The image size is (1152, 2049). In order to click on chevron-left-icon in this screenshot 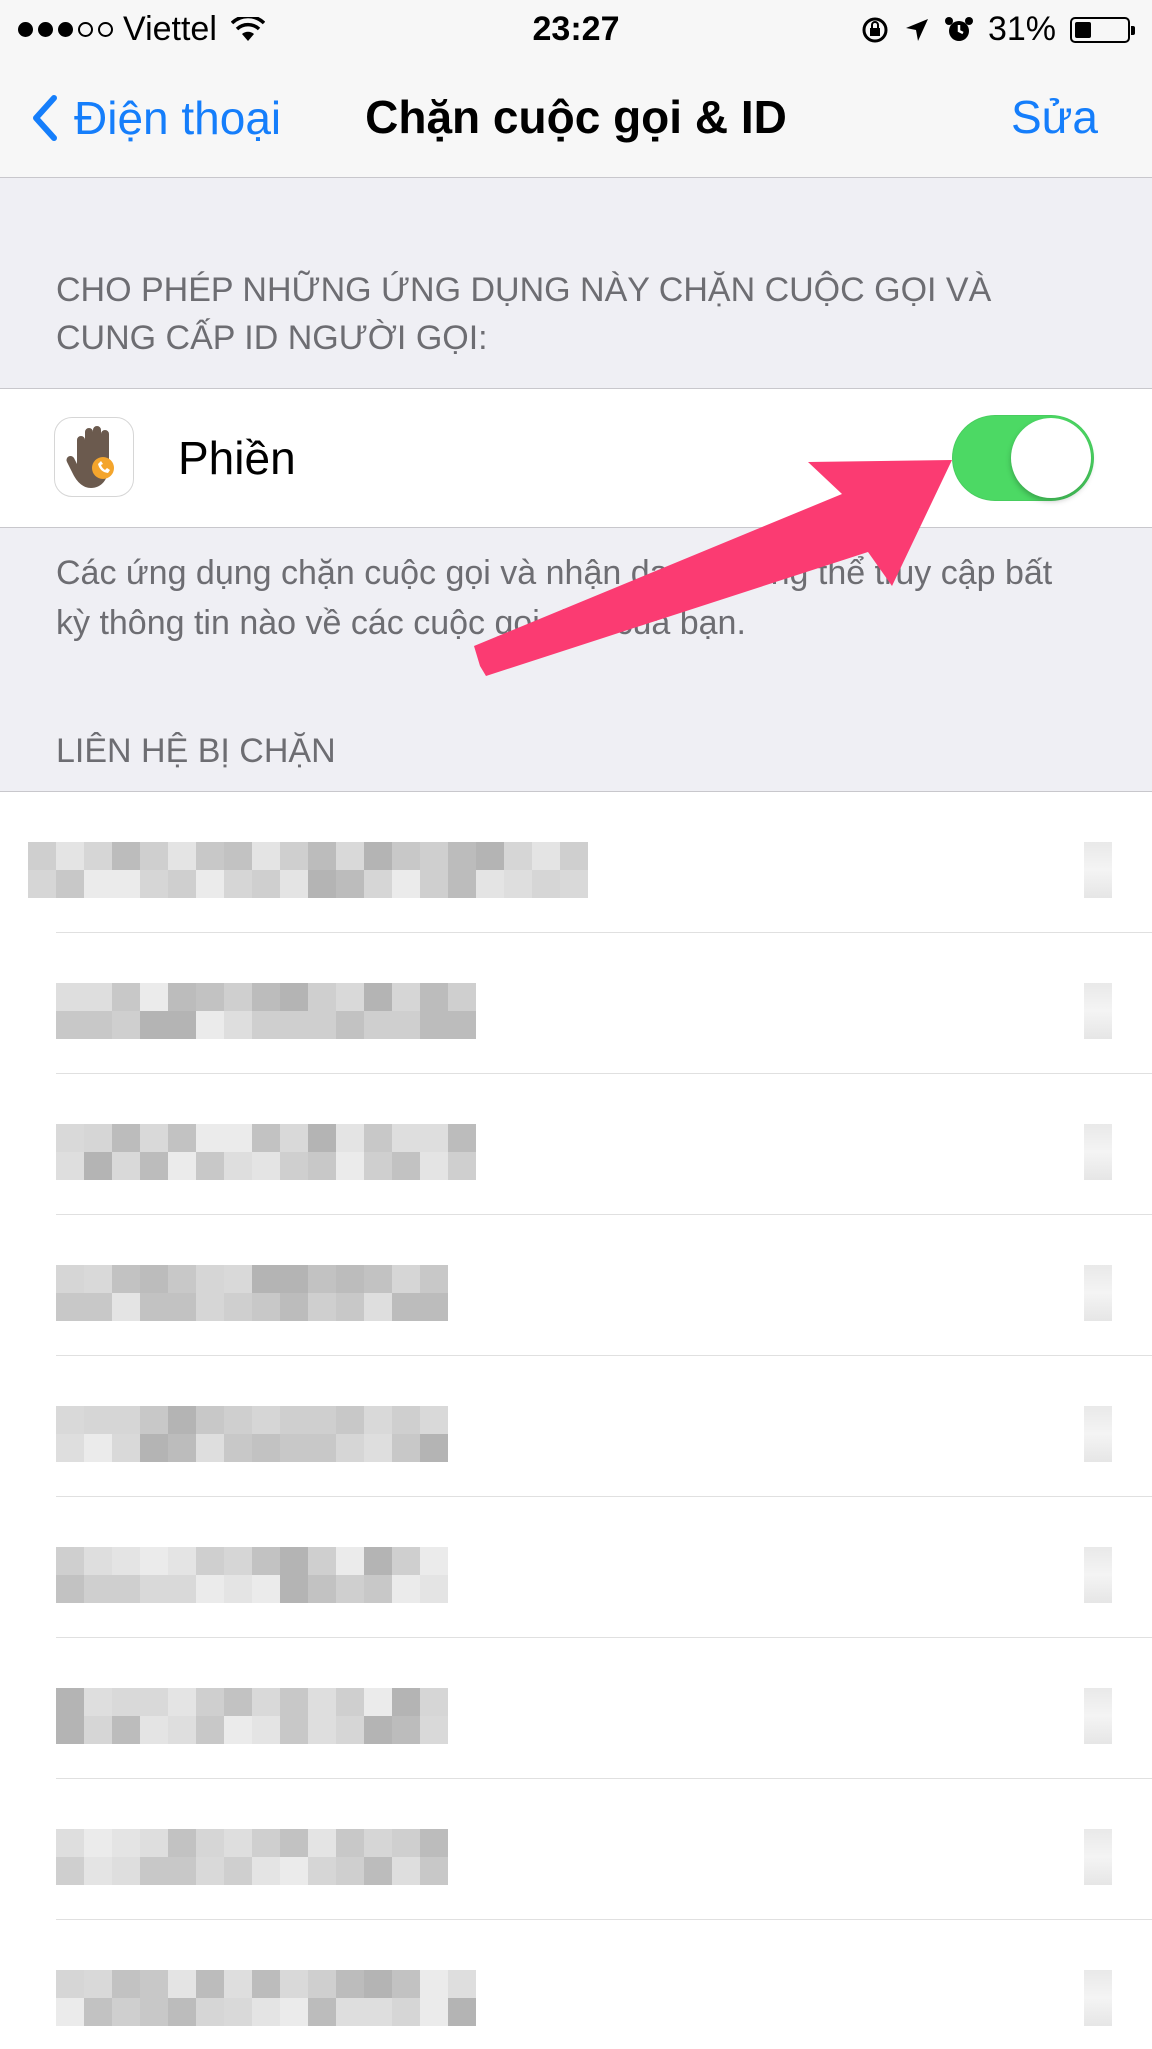, I will do `click(45, 117)`.